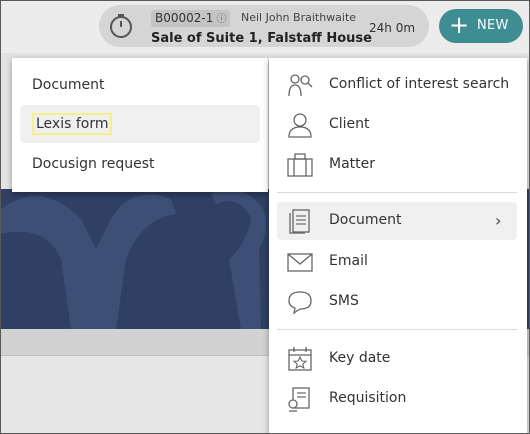  What do you see at coordinates (300, 359) in the screenshot?
I see `calendar-star-icon` at bounding box center [300, 359].